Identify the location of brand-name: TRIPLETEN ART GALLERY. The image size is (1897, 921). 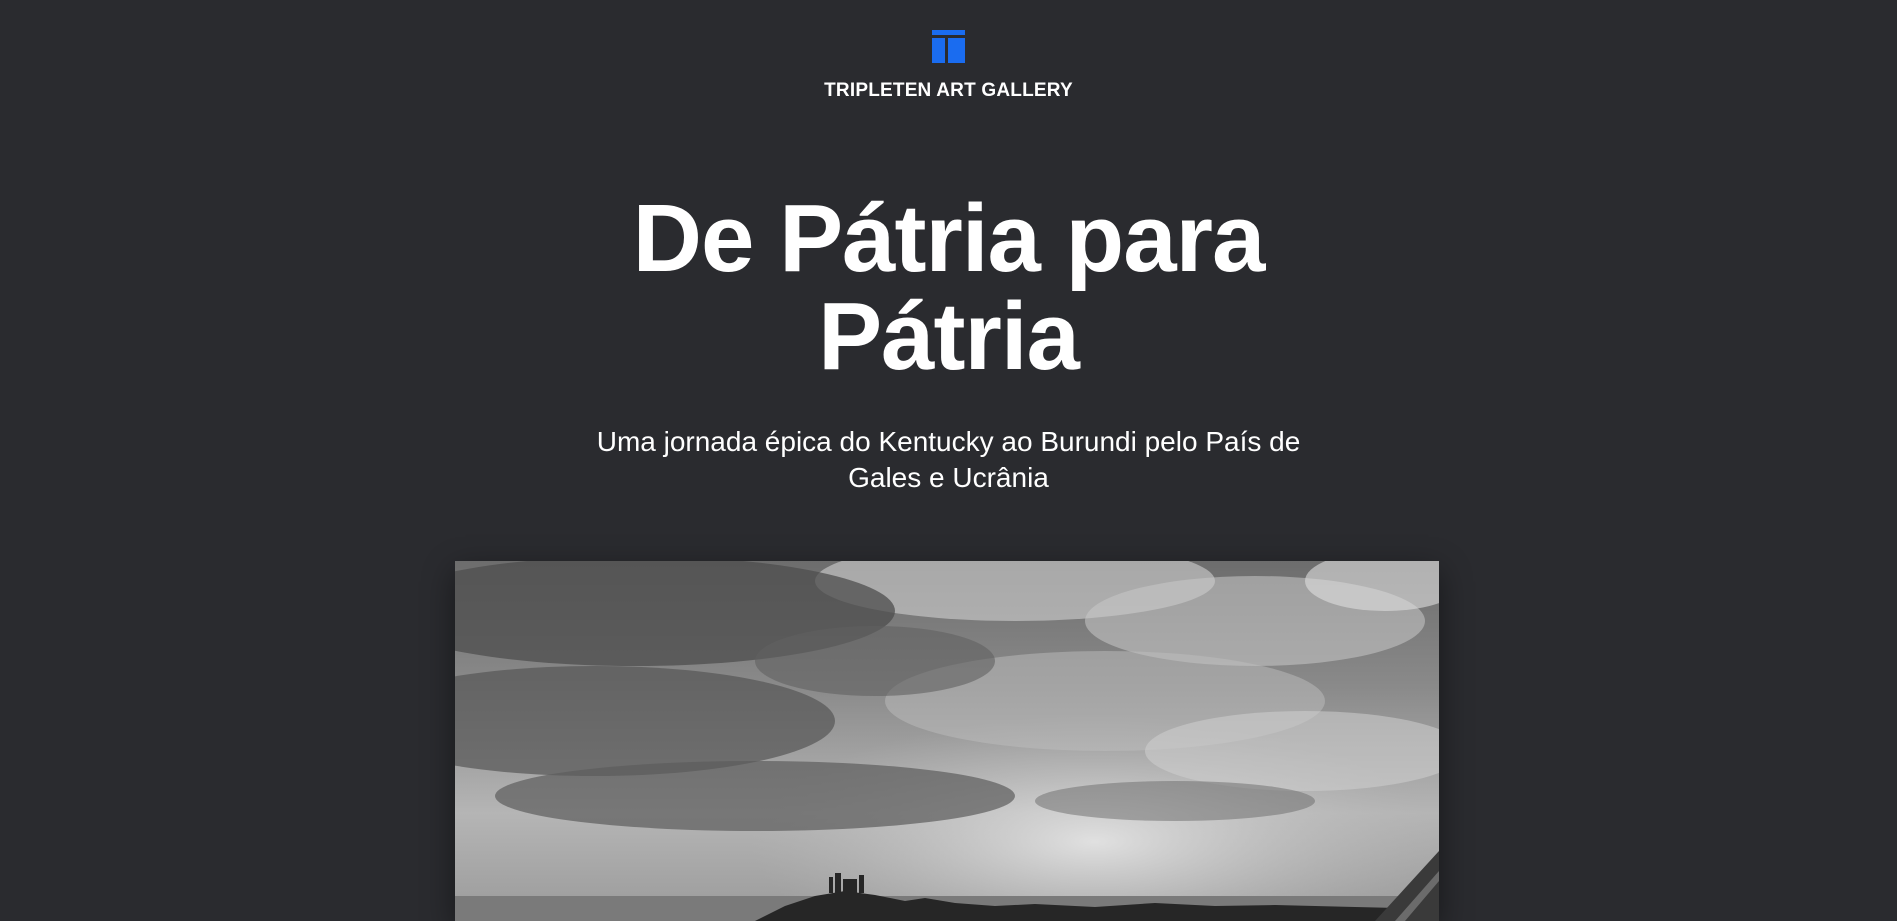
(948, 90).